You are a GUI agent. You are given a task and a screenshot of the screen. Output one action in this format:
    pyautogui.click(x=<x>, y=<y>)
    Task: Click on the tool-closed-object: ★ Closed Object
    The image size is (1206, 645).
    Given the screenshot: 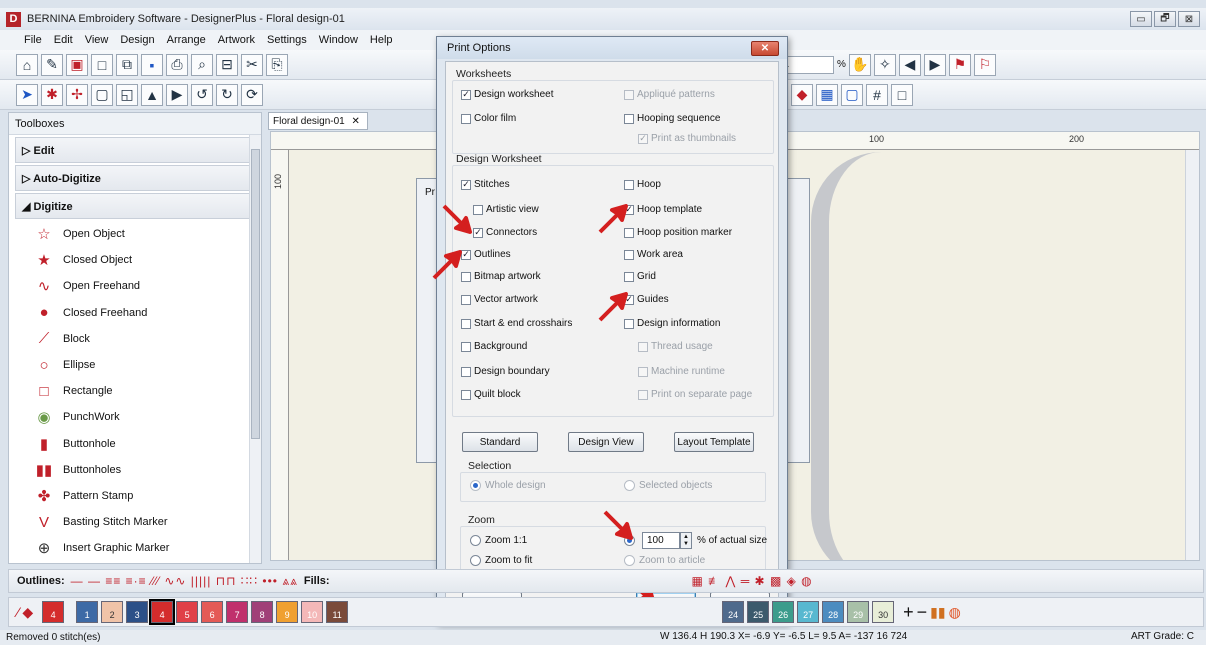 What is the action you would take?
    pyautogui.click(x=135, y=260)
    